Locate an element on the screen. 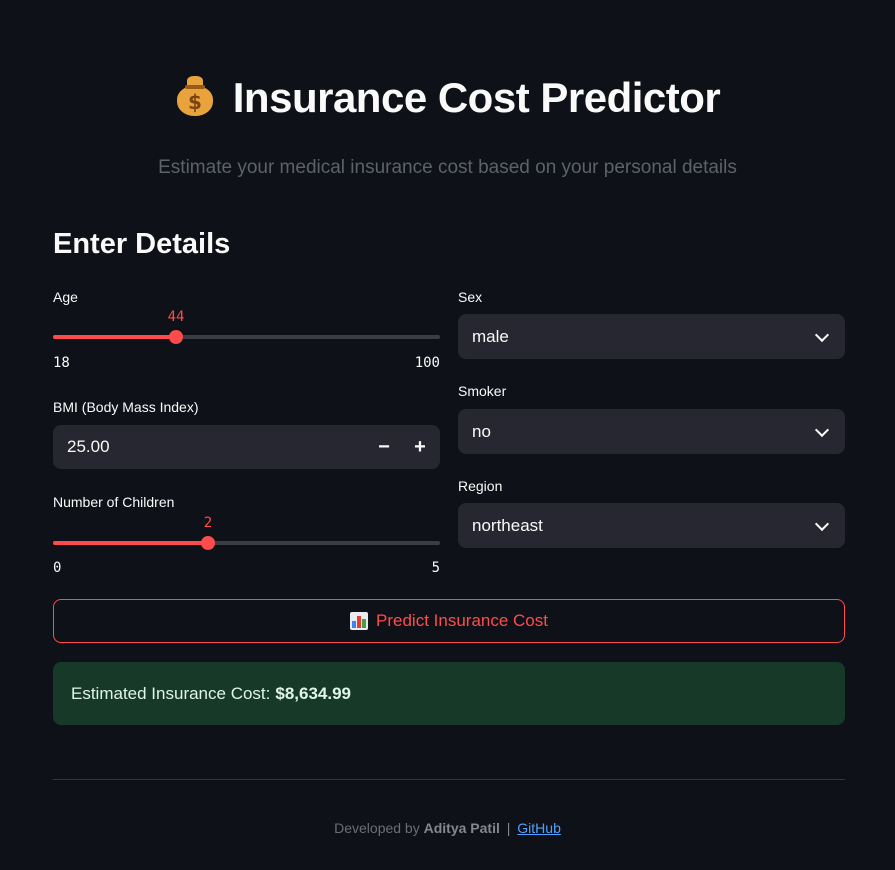 This screenshot has width=895, height=870. children-slider: 2 is located at coordinates (246, 532).